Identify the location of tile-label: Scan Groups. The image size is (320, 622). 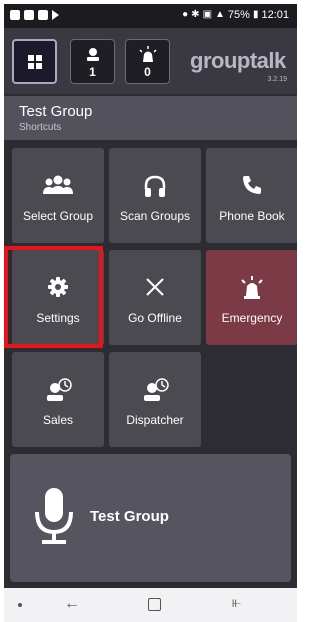
(155, 216).